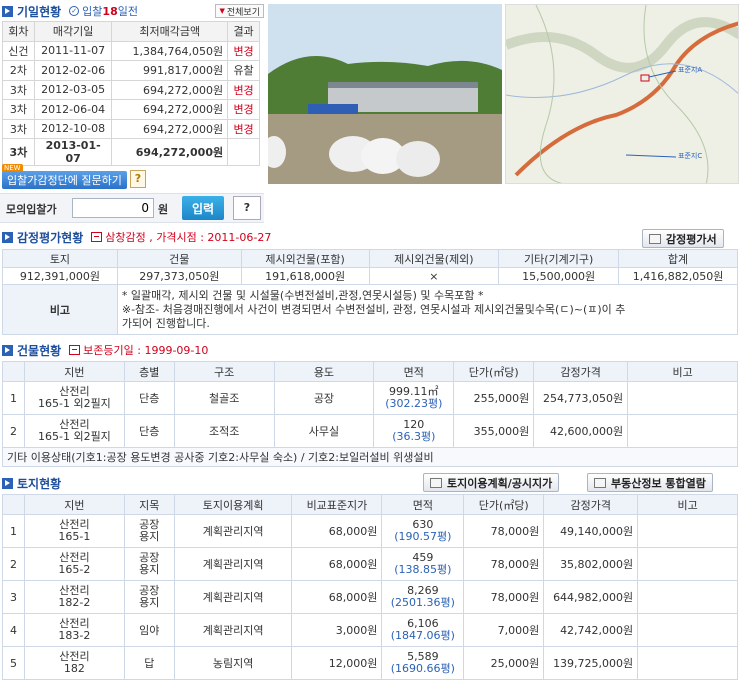 The width and height of the screenshot is (740, 681). Describe the element at coordinates (13, 504) in the screenshot. I see `column-header-blank` at that location.